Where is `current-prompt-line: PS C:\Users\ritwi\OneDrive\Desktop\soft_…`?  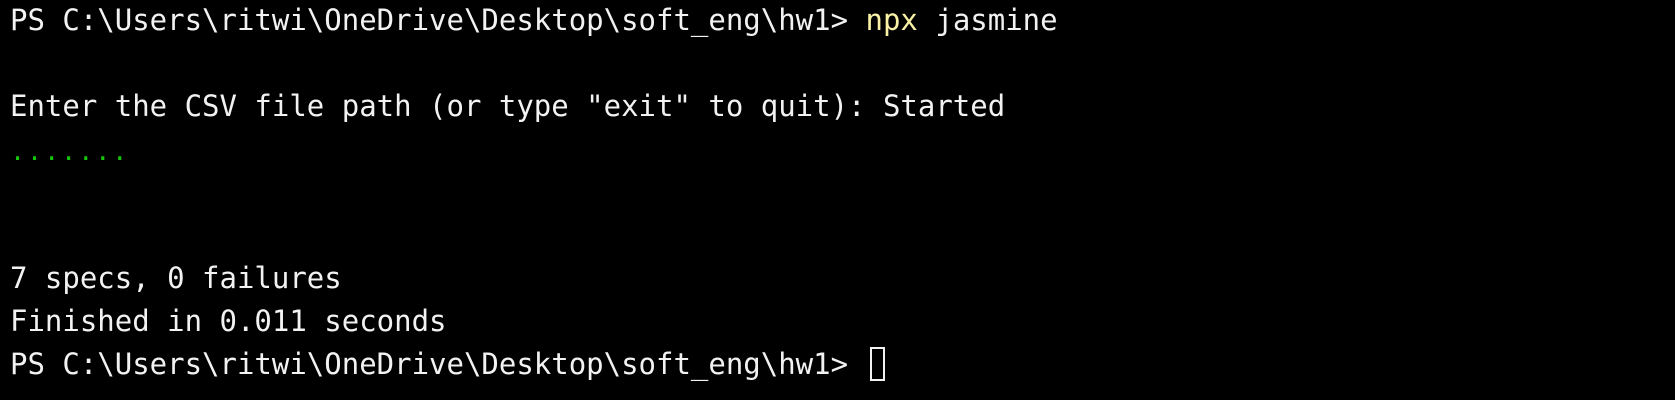 current-prompt-line: PS C:\Users\ritwi\OneDrive\Desktop\soft_… is located at coordinates (447, 364).